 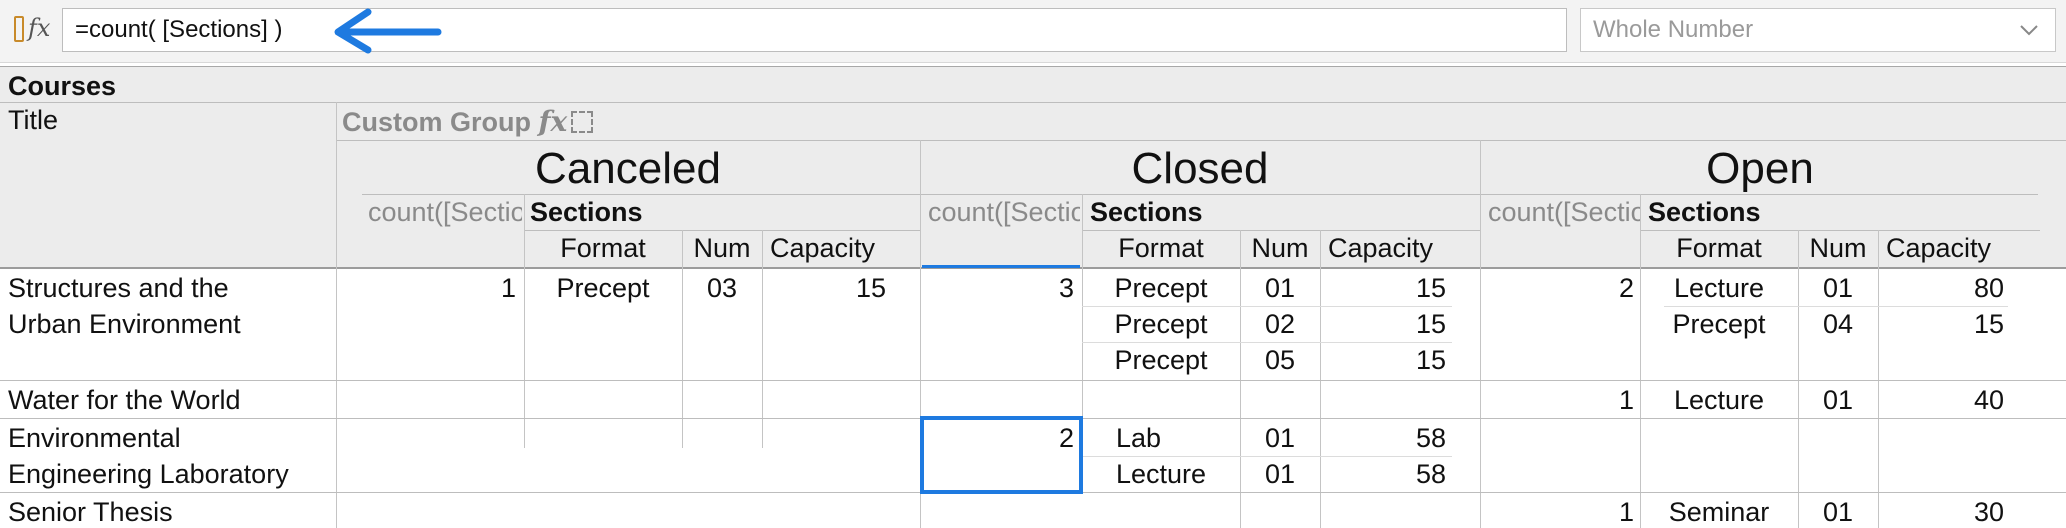 What do you see at coordinates (1760, 169) in the screenshot?
I see `group-open: Open` at bounding box center [1760, 169].